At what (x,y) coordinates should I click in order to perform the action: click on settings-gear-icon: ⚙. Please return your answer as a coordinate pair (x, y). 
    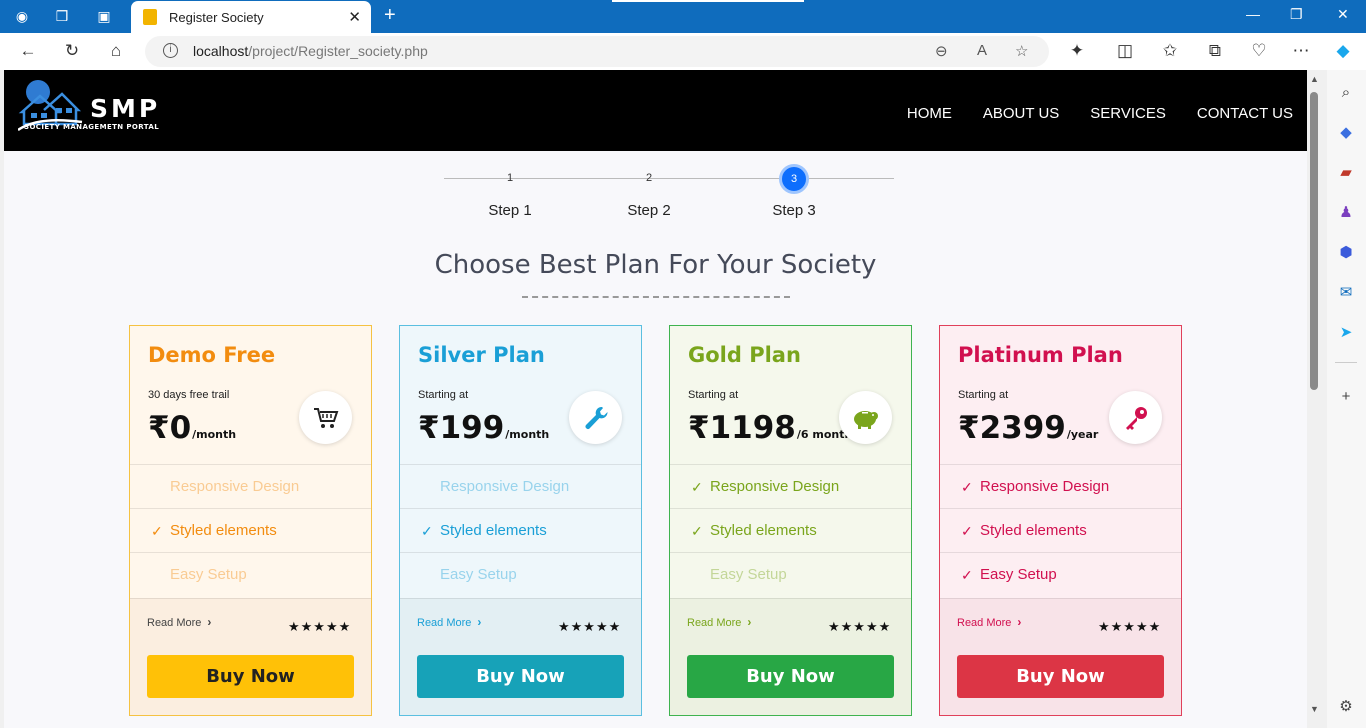
    Looking at the image, I should click on (1346, 706).